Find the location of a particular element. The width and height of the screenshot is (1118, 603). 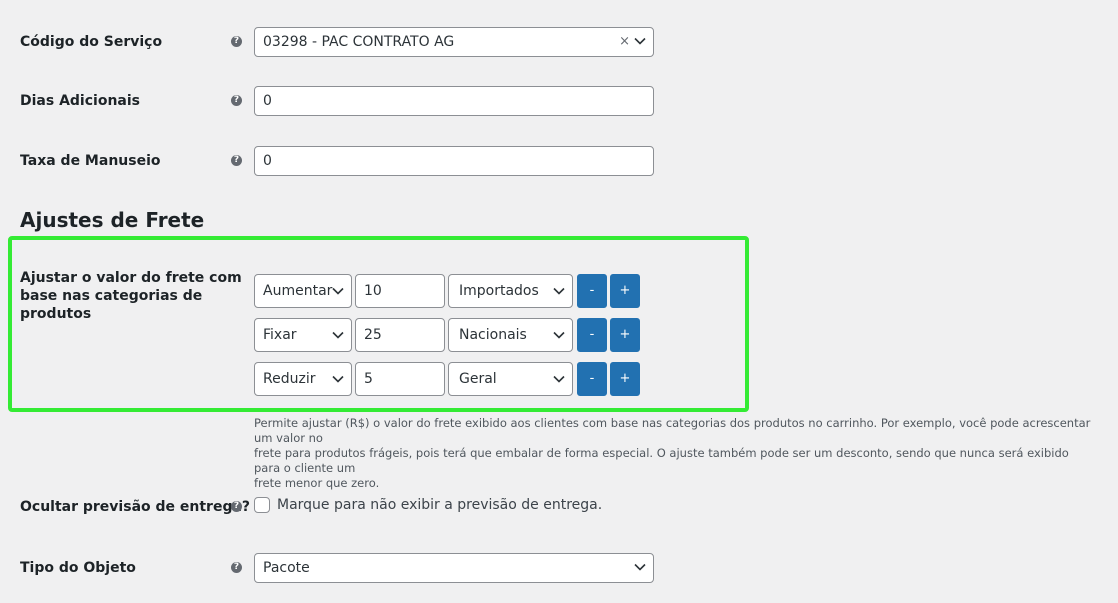

ajuste-category-select: Nacionais is located at coordinates (510, 335).